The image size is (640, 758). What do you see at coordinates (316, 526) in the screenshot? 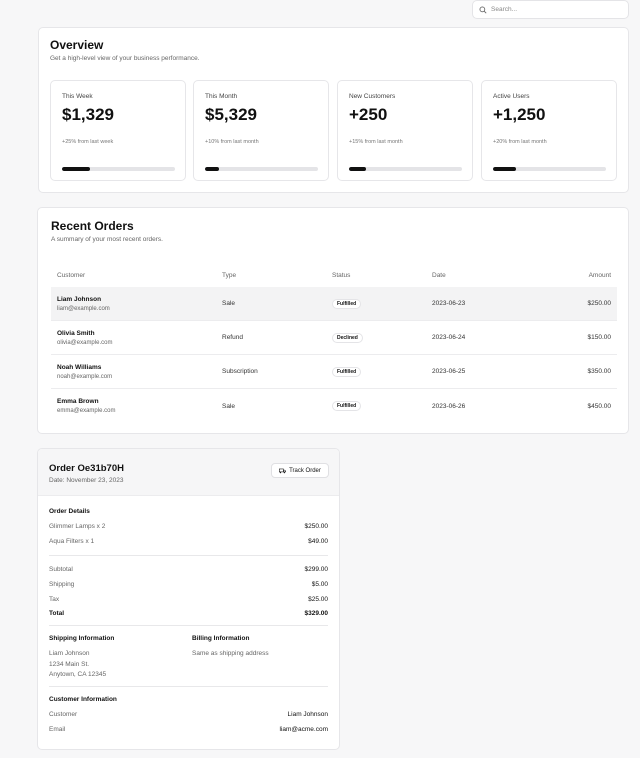
I see `line-item-price: $250.00` at bounding box center [316, 526].